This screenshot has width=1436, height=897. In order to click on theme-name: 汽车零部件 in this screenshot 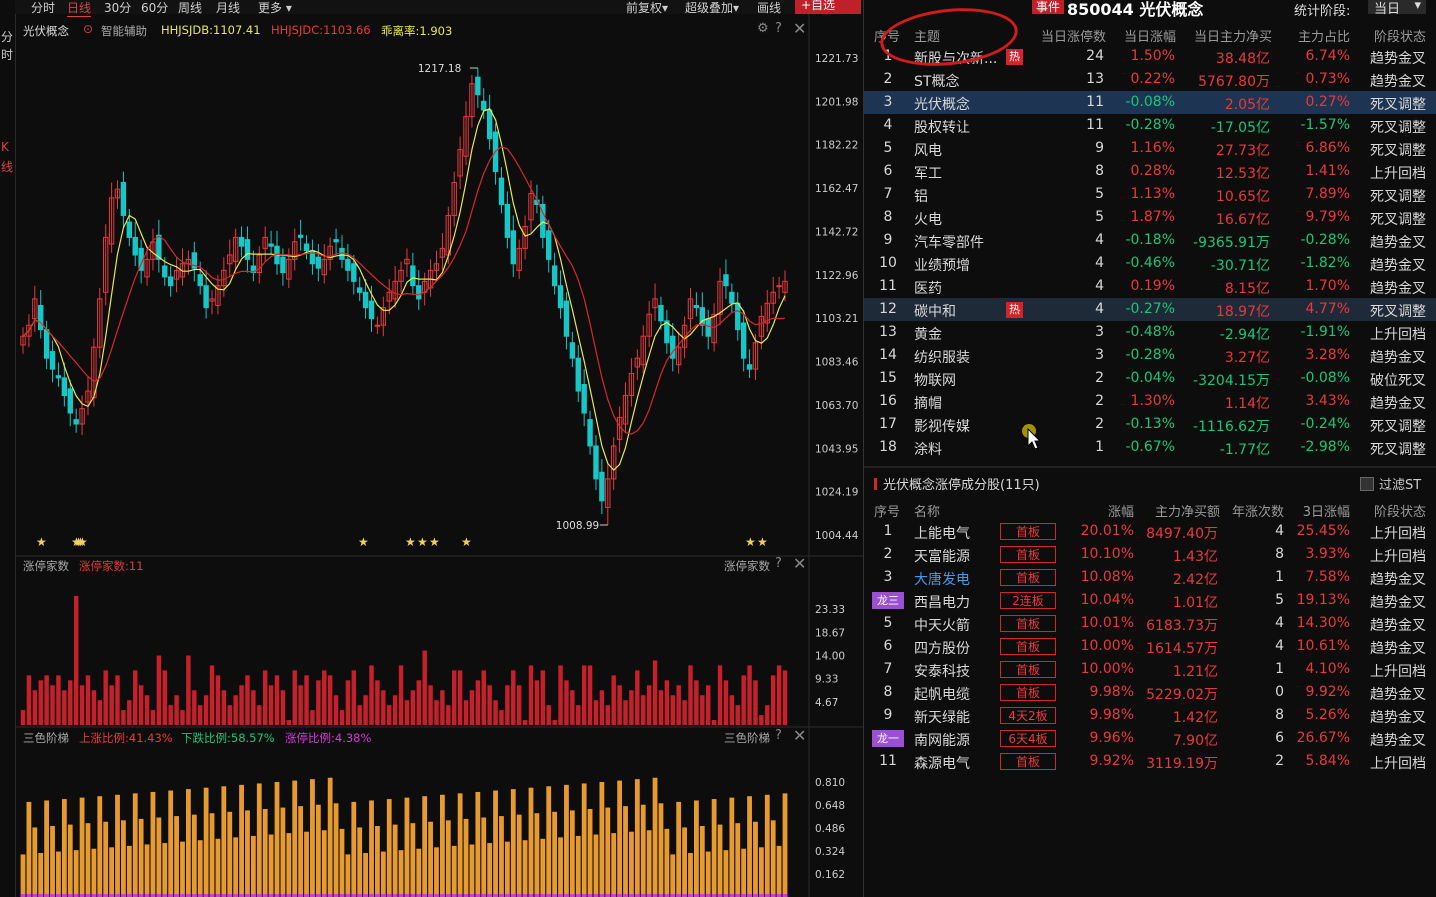, I will do `click(949, 243)`.